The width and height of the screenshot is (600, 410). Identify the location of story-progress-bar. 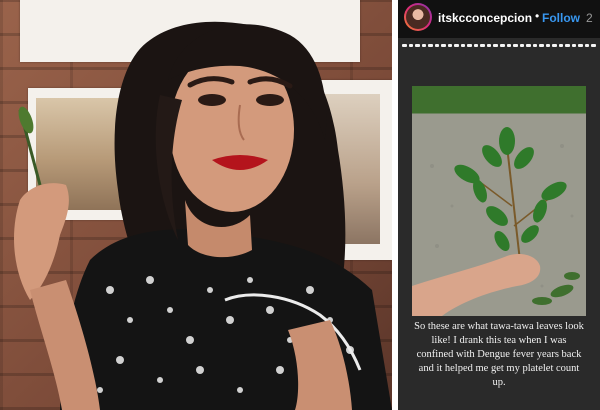
(499, 45).